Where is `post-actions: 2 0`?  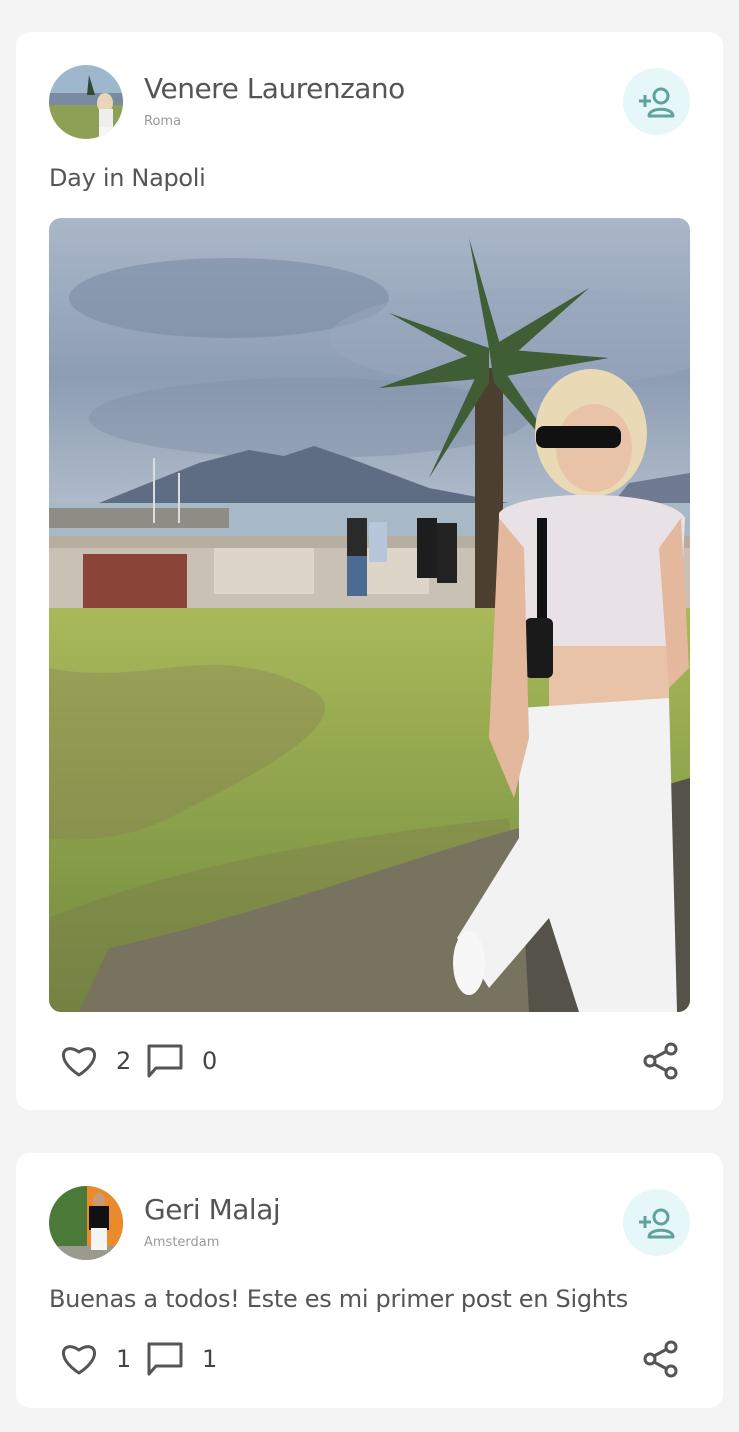
post-actions: 2 0 is located at coordinates (369, 1061).